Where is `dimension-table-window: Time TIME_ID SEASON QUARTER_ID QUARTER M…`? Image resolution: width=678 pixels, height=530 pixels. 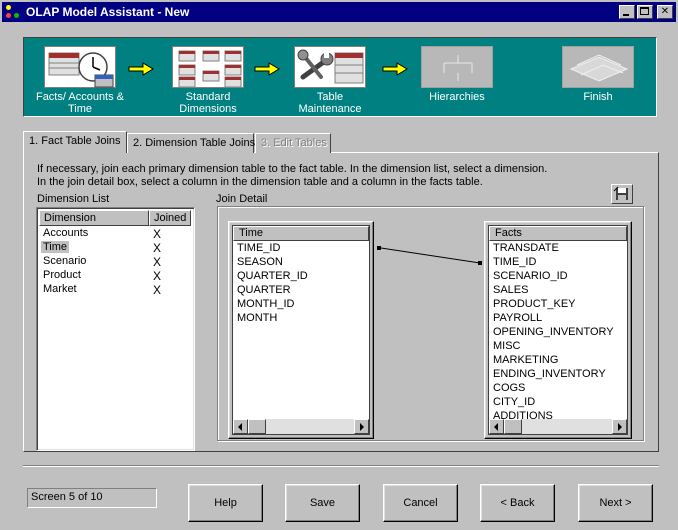
dimension-table-window: Time TIME_ID SEASON QUARTER_ID QUARTER M… is located at coordinates (301, 330).